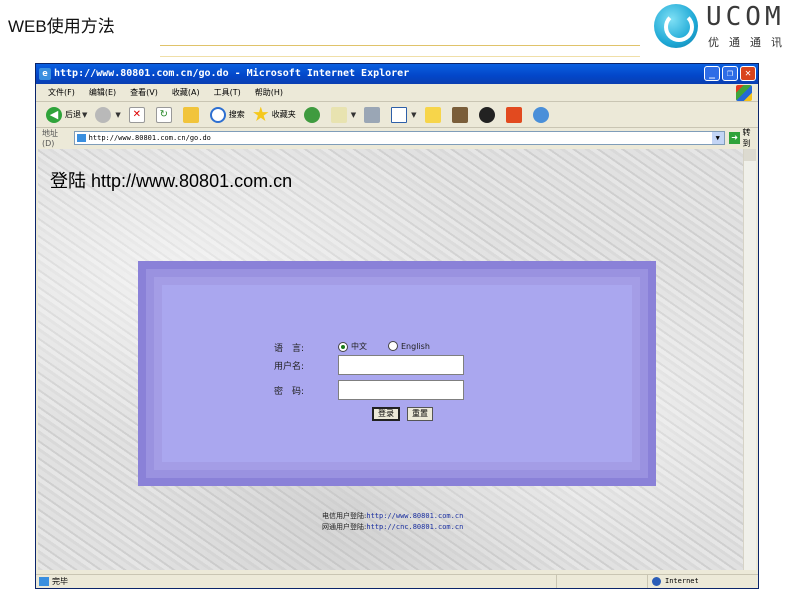 The width and height of the screenshot is (800, 600). What do you see at coordinates (289, 367) in the screenshot?
I see `username-label: 用户名:` at bounding box center [289, 367].